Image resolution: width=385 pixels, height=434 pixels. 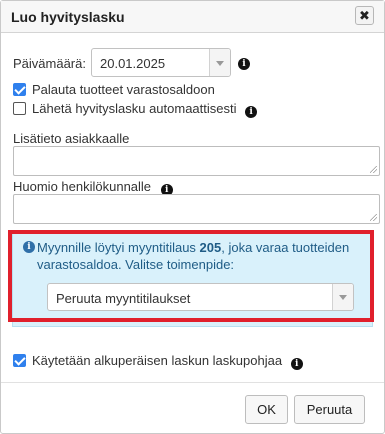 What do you see at coordinates (68, 17) in the screenshot?
I see `dialog-title: Luo hyvityslasku` at bounding box center [68, 17].